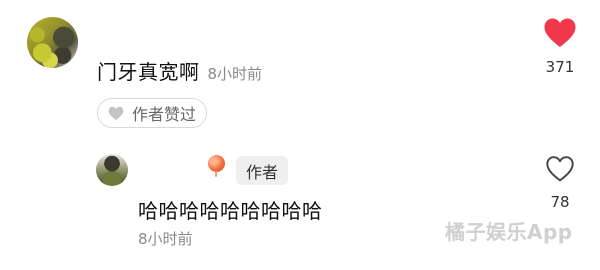 The height and width of the screenshot is (270, 600). Describe the element at coordinates (560, 33) in the screenshot. I see `heart-filled-icon` at that location.